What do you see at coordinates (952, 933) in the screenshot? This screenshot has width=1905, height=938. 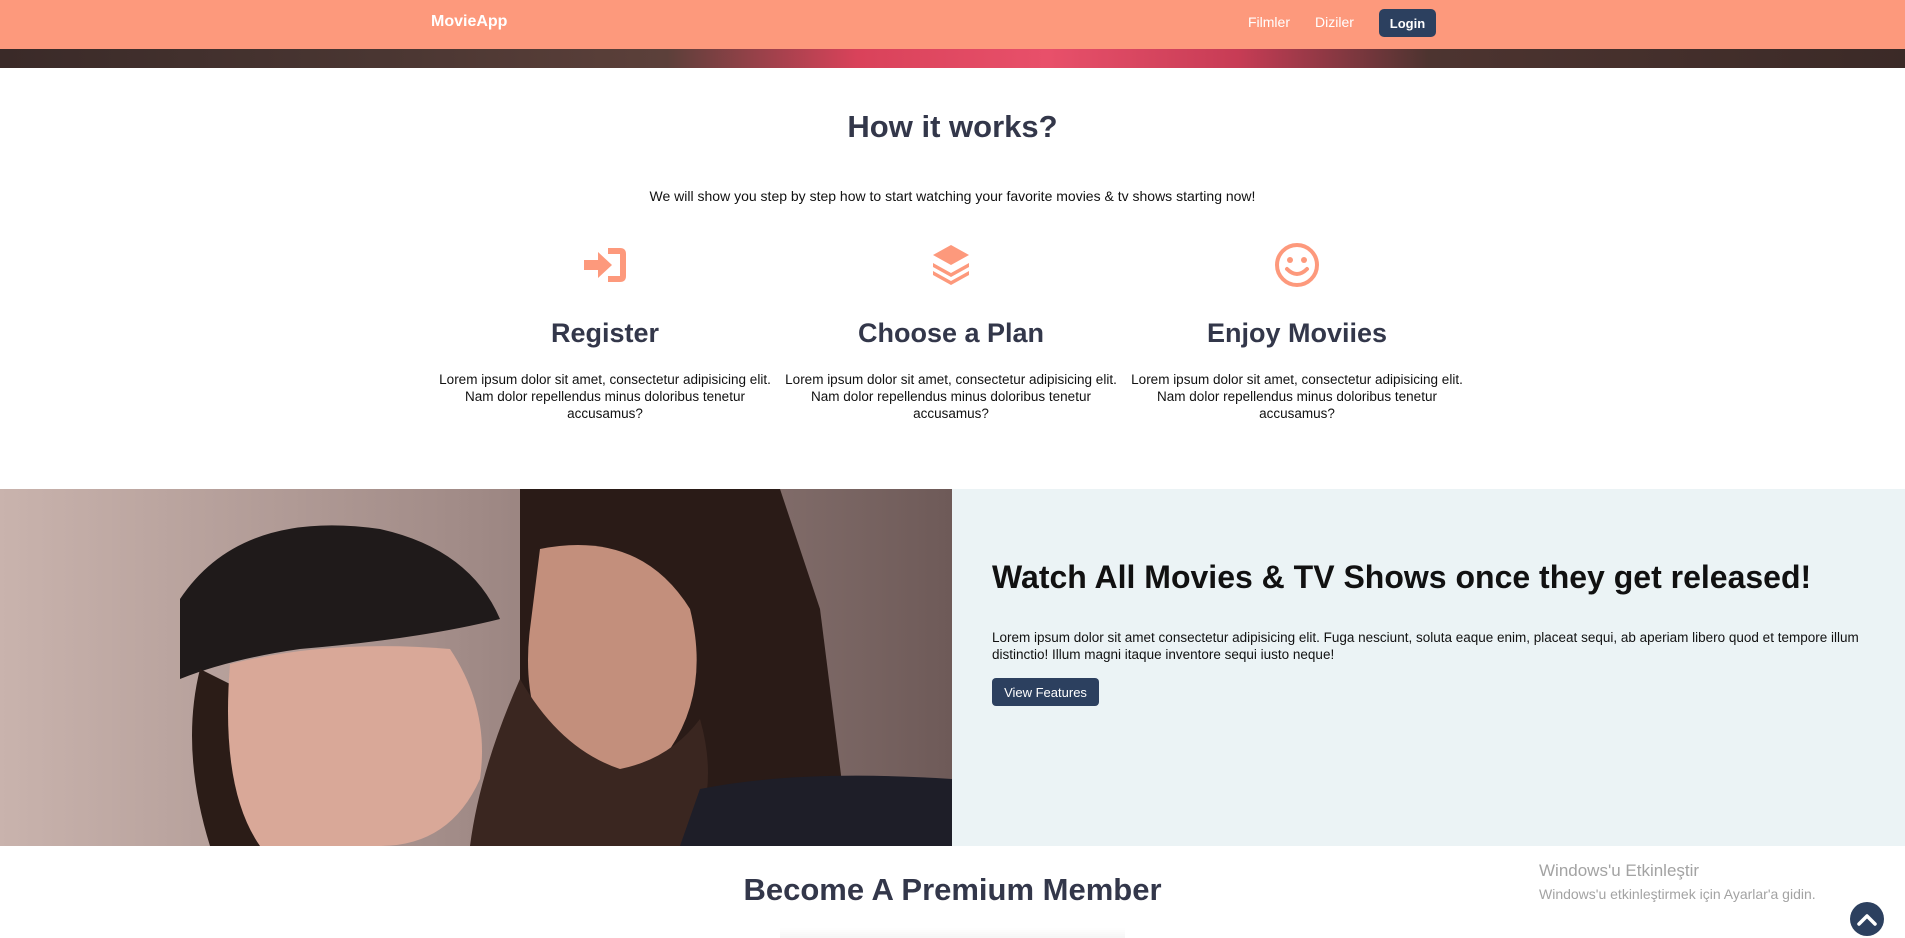 I see `pricing-card-edge` at bounding box center [952, 933].